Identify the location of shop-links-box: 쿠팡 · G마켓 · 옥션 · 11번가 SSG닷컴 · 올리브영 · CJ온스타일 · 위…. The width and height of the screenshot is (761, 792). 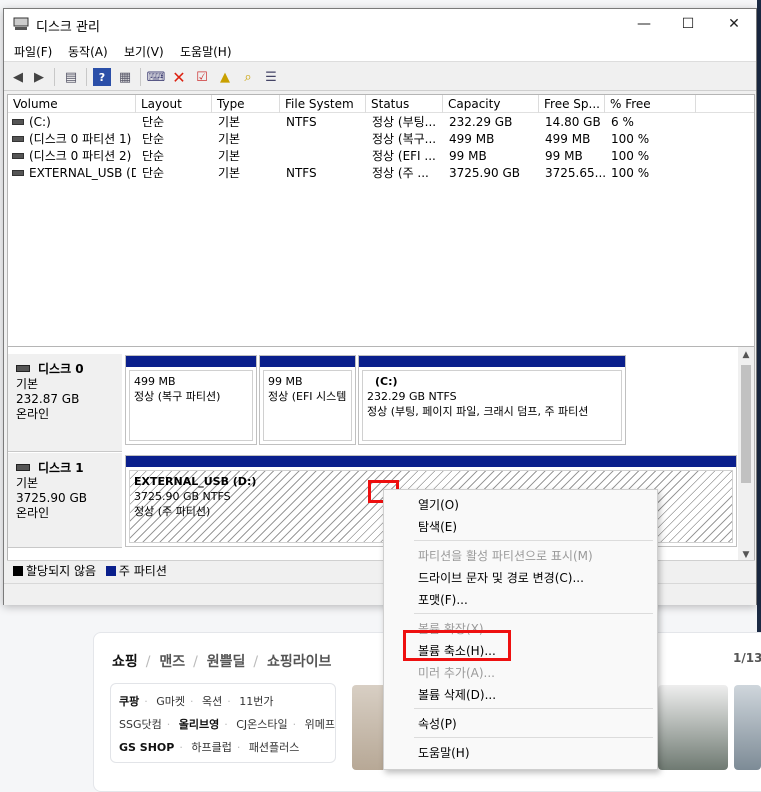
(223, 723).